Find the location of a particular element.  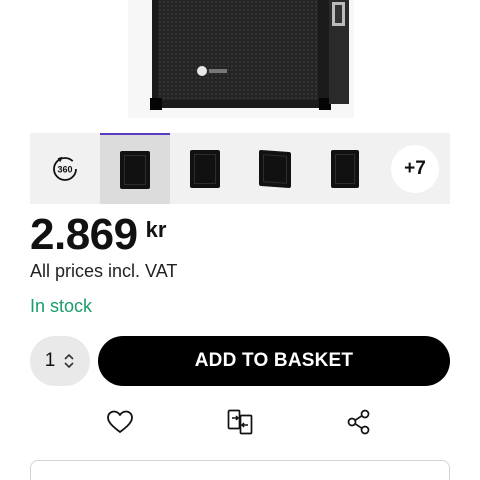

product-actions is located at coordinates (240, 422).